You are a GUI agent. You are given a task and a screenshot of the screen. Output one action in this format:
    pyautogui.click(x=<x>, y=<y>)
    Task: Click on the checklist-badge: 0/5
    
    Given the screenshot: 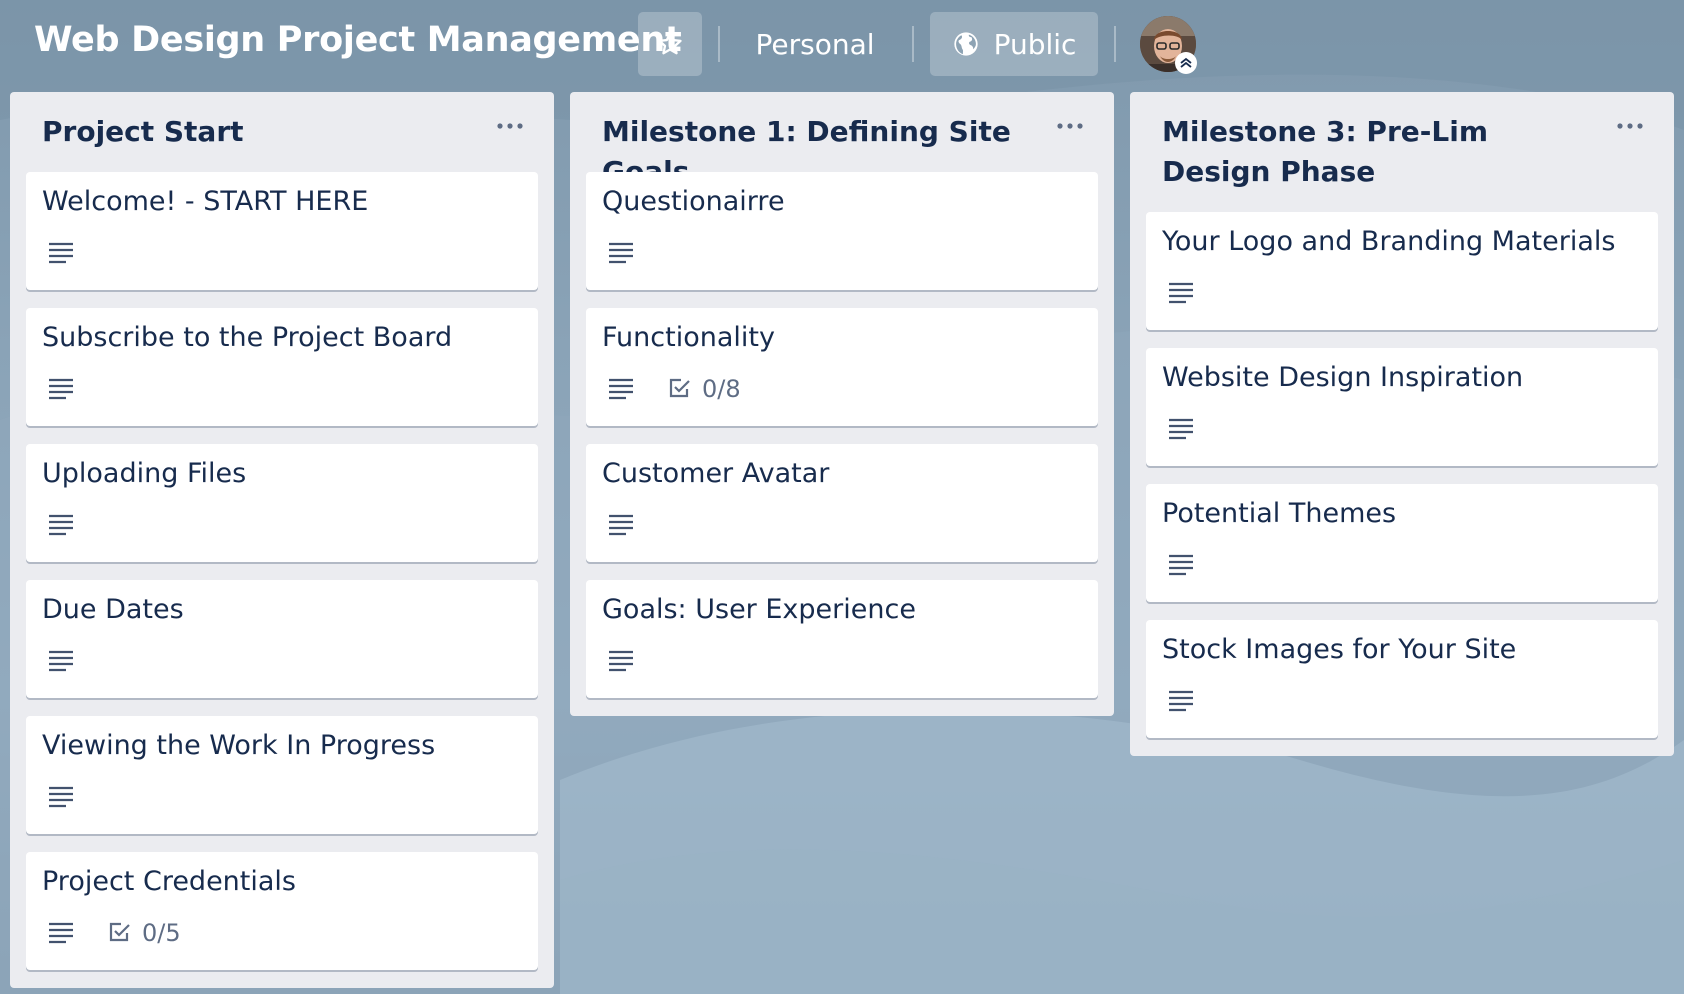 What is the action you would take?
    pyautogui.click(x=144, y=933)
    